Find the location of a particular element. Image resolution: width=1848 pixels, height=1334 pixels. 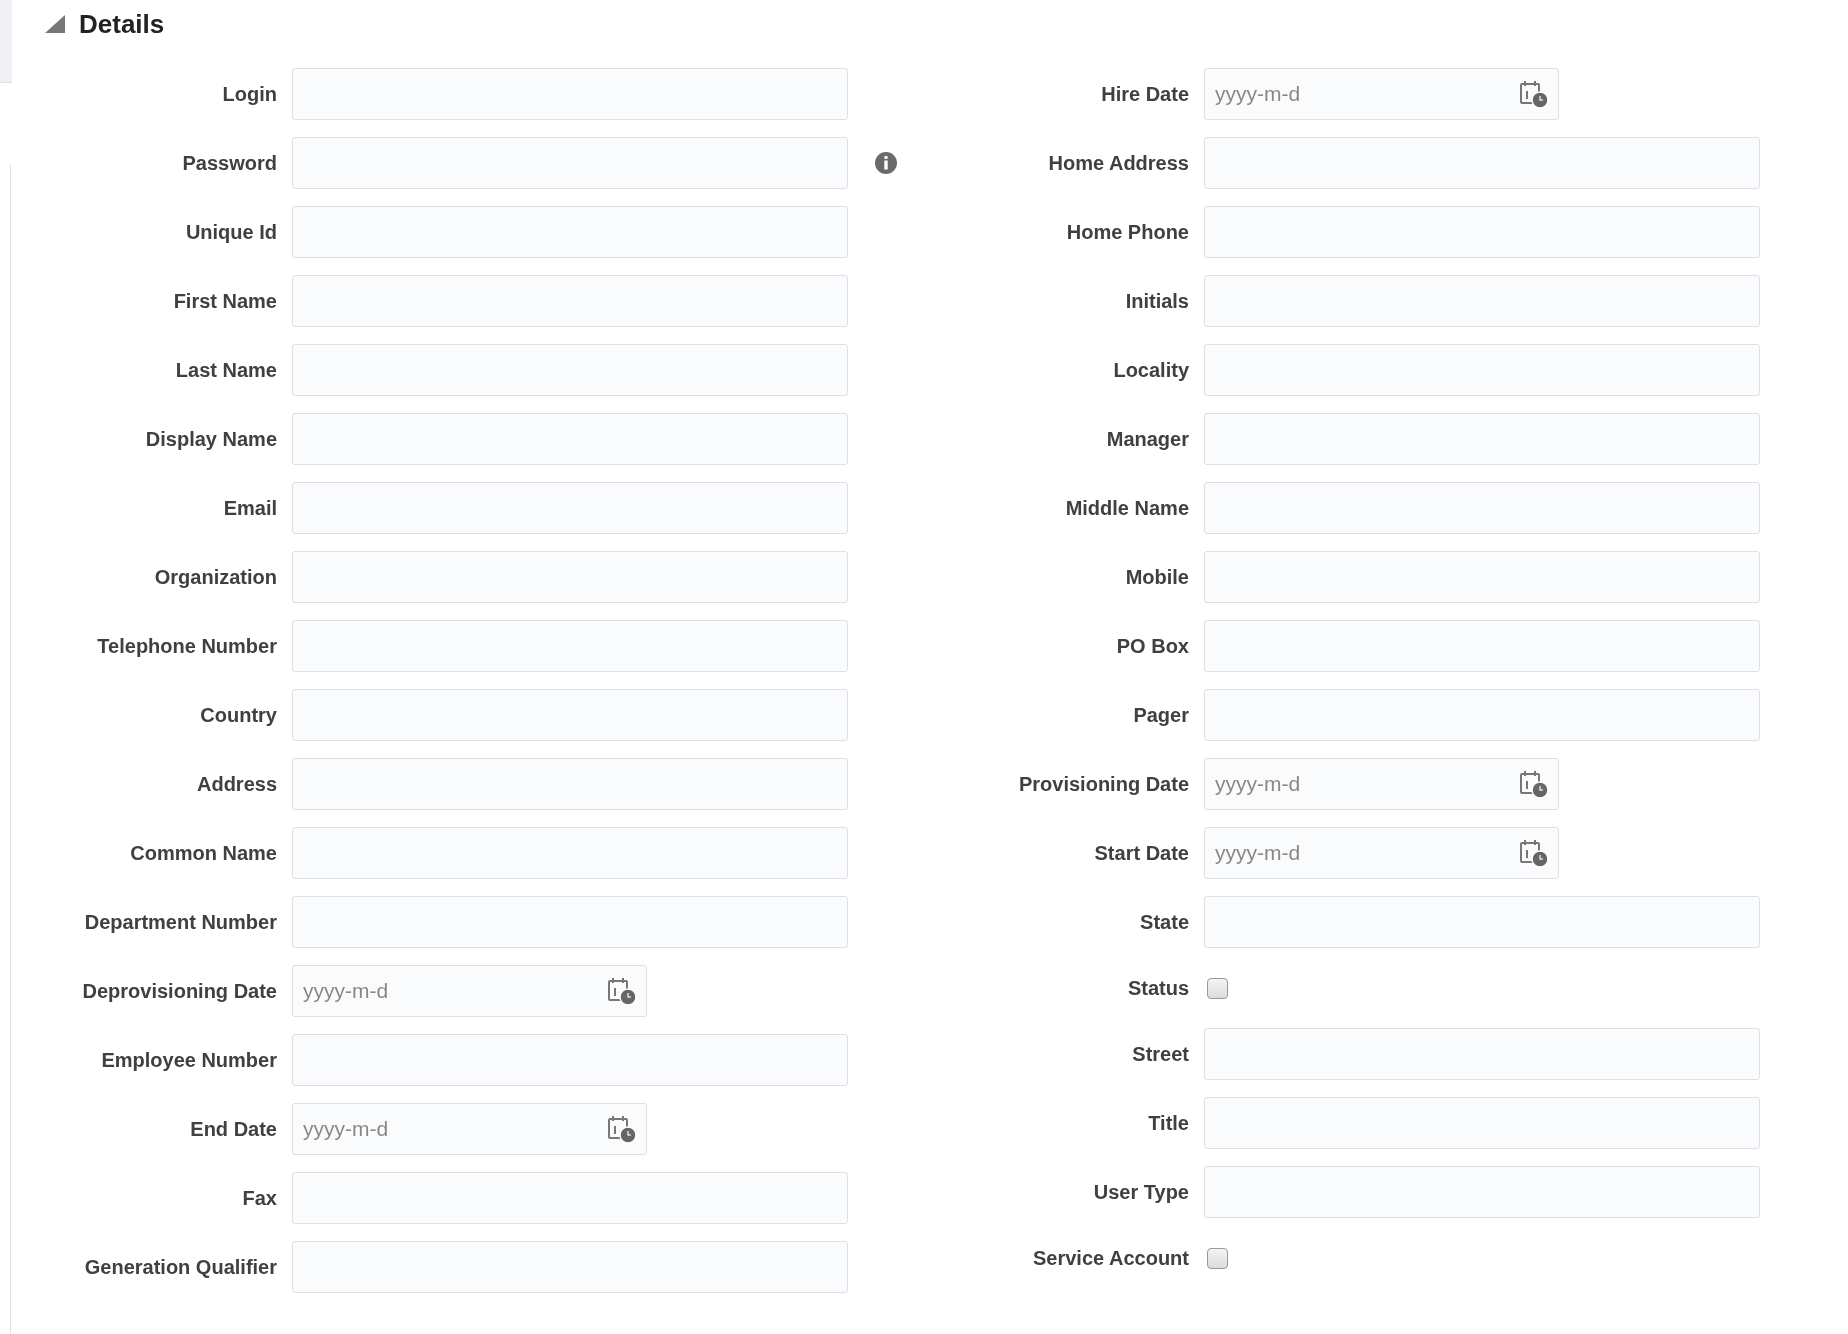

field-label: Display Name is located at coordinates (211, 439).